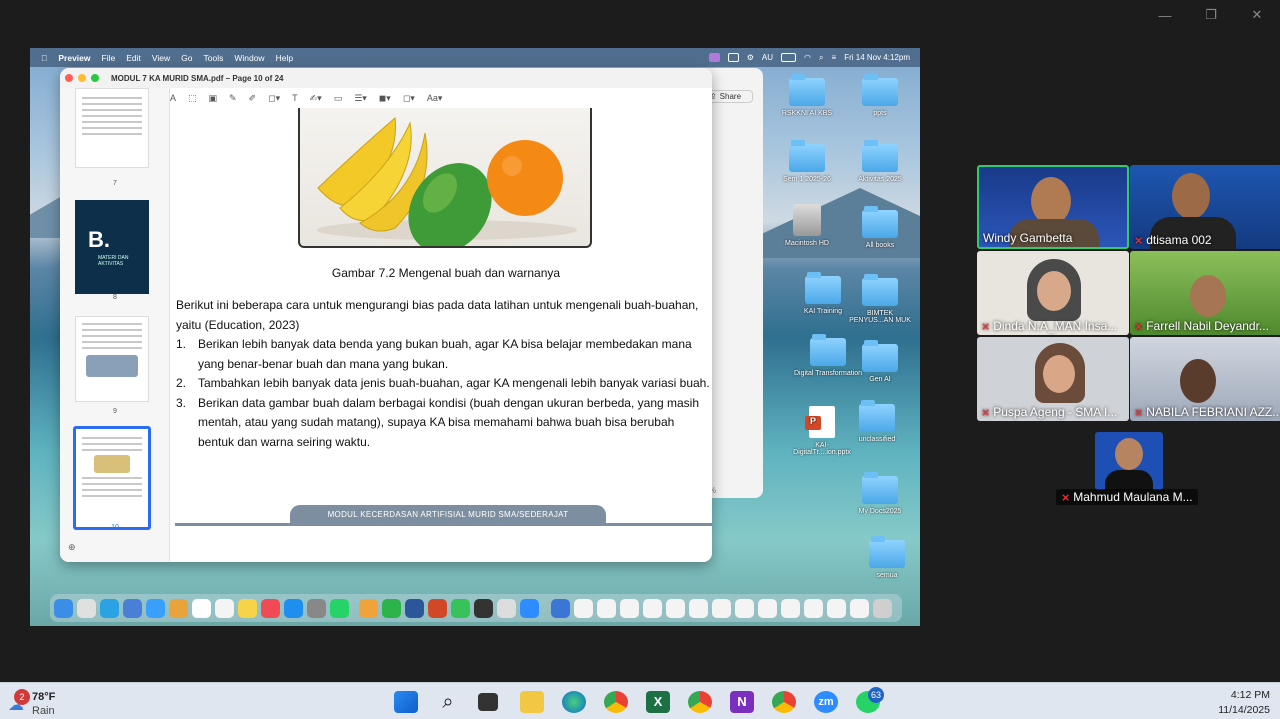 The height and width of the screenshot is (719, 1280). Describe the element at coordinates (391, 608) in the screenshot. I see `numbers-icon` at that location.